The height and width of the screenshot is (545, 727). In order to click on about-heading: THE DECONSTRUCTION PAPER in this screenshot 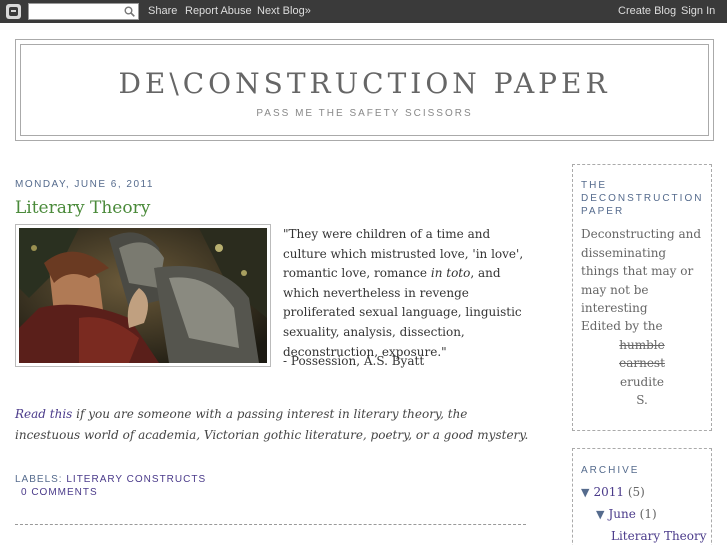, I will do `click(642, 198)`.